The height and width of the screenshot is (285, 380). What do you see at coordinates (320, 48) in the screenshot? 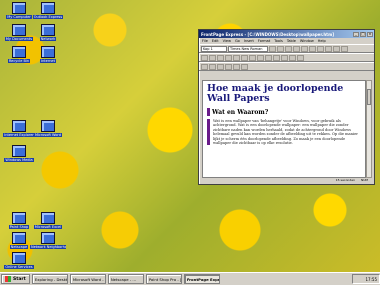
I see `align-left-icon` at bounding box center [320, 48].